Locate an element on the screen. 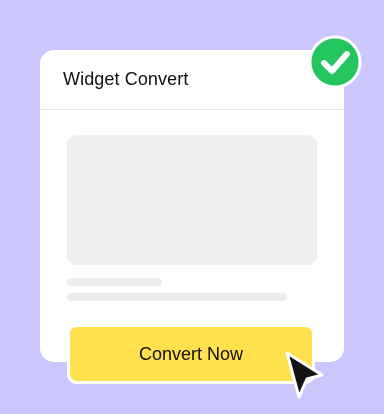 Image resolution: width=384 pixels, height=414 pixels. text-placeholder-short is located at coordinates (114, 282).